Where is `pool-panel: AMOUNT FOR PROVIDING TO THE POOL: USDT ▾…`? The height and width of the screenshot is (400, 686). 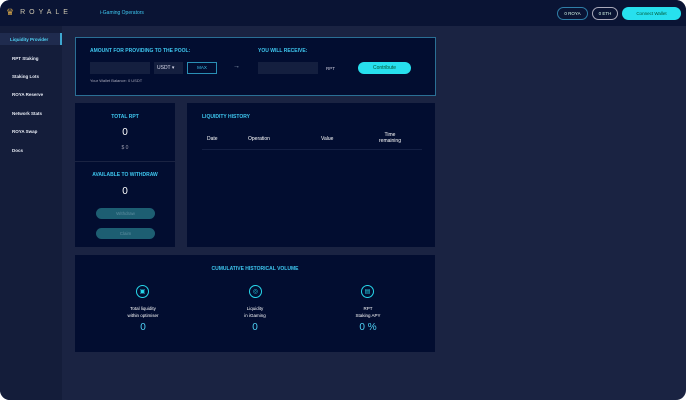 pool-panel: AMOUNT FOR PROVIDING TO THE POOL: USDT ▾… is located at coordinates (255, 66).